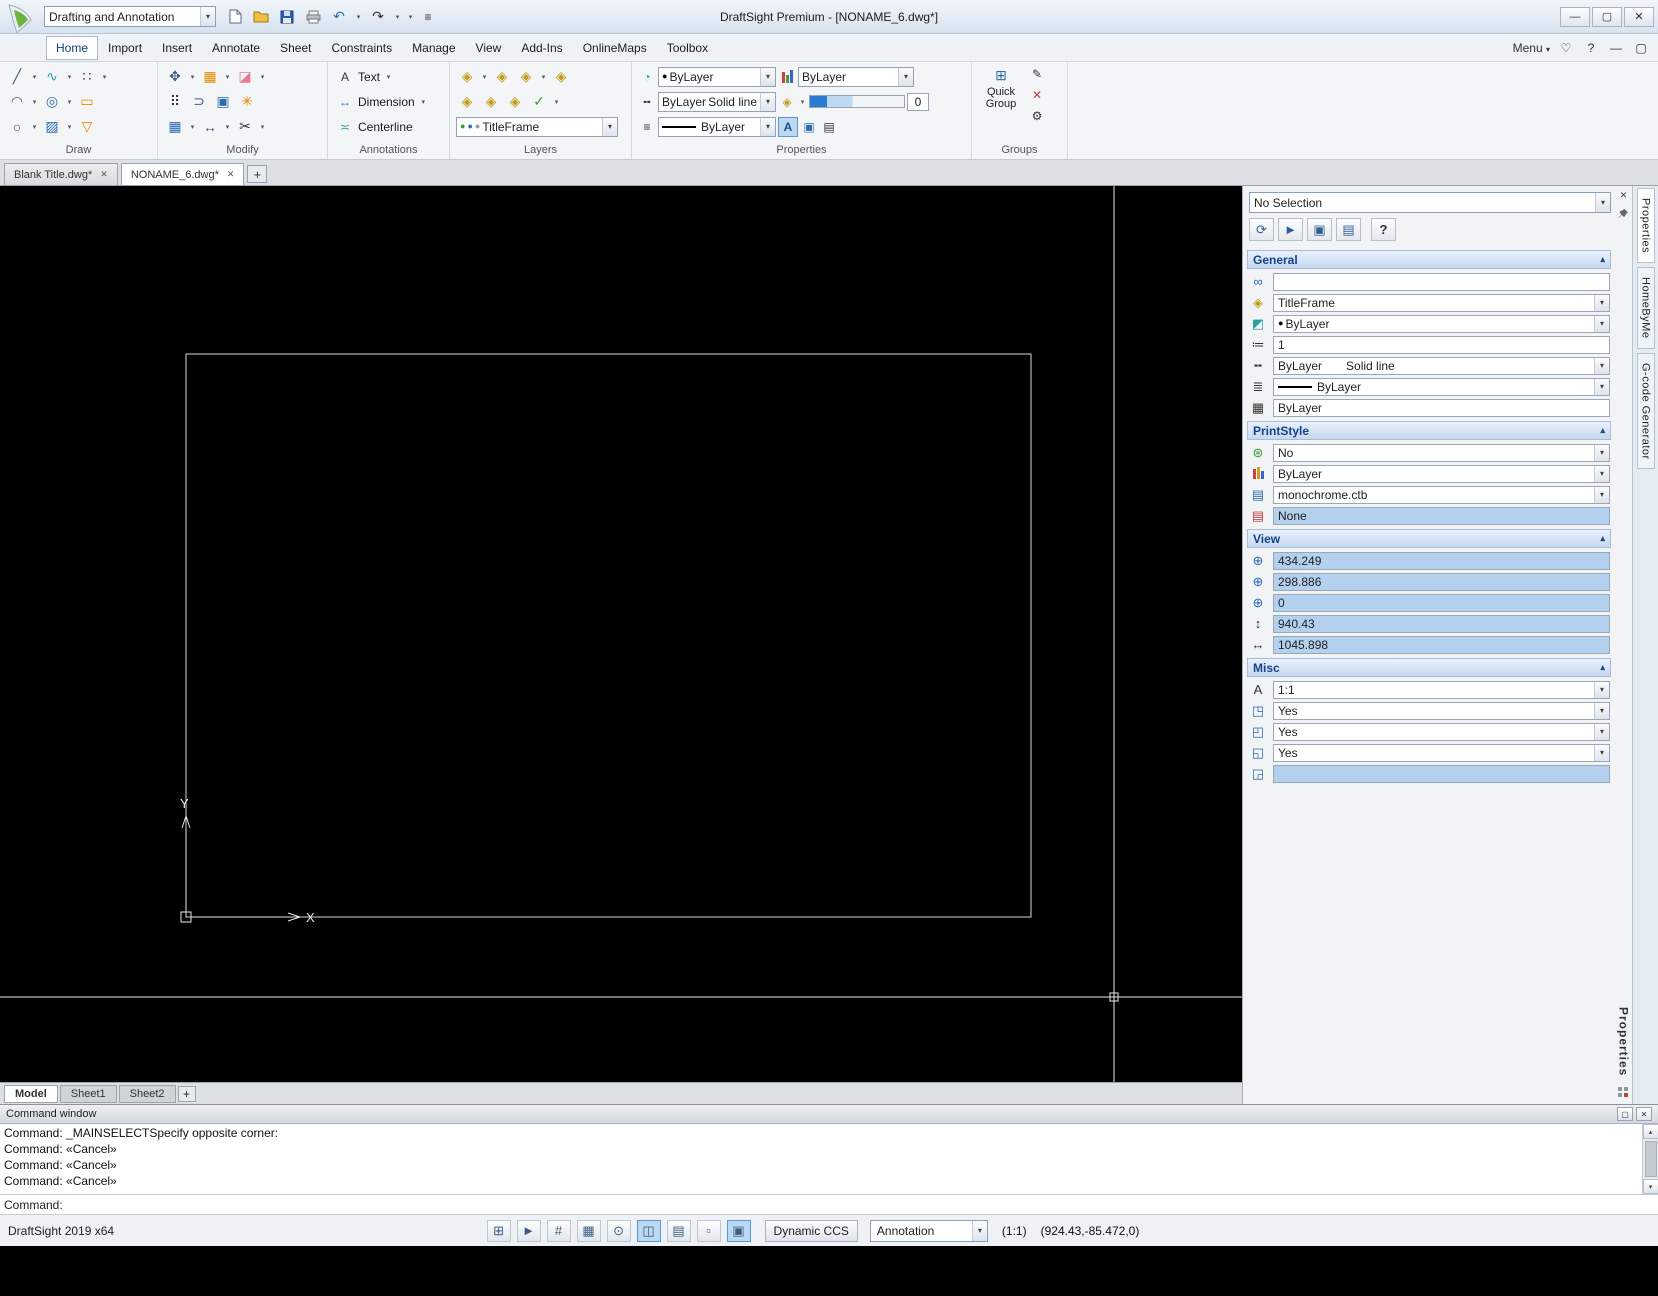  I want to click on help-icon: ?, so click(1591, 48).